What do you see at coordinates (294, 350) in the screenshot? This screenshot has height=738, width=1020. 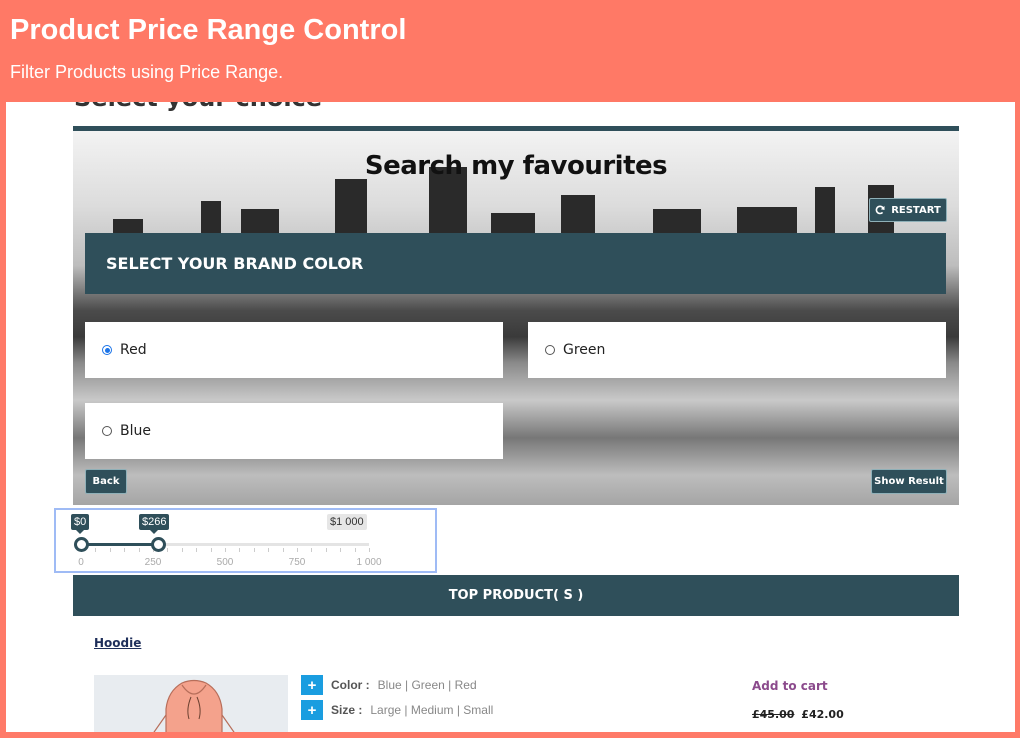 I see `option-red: Red` at bounding box center [294, 350].